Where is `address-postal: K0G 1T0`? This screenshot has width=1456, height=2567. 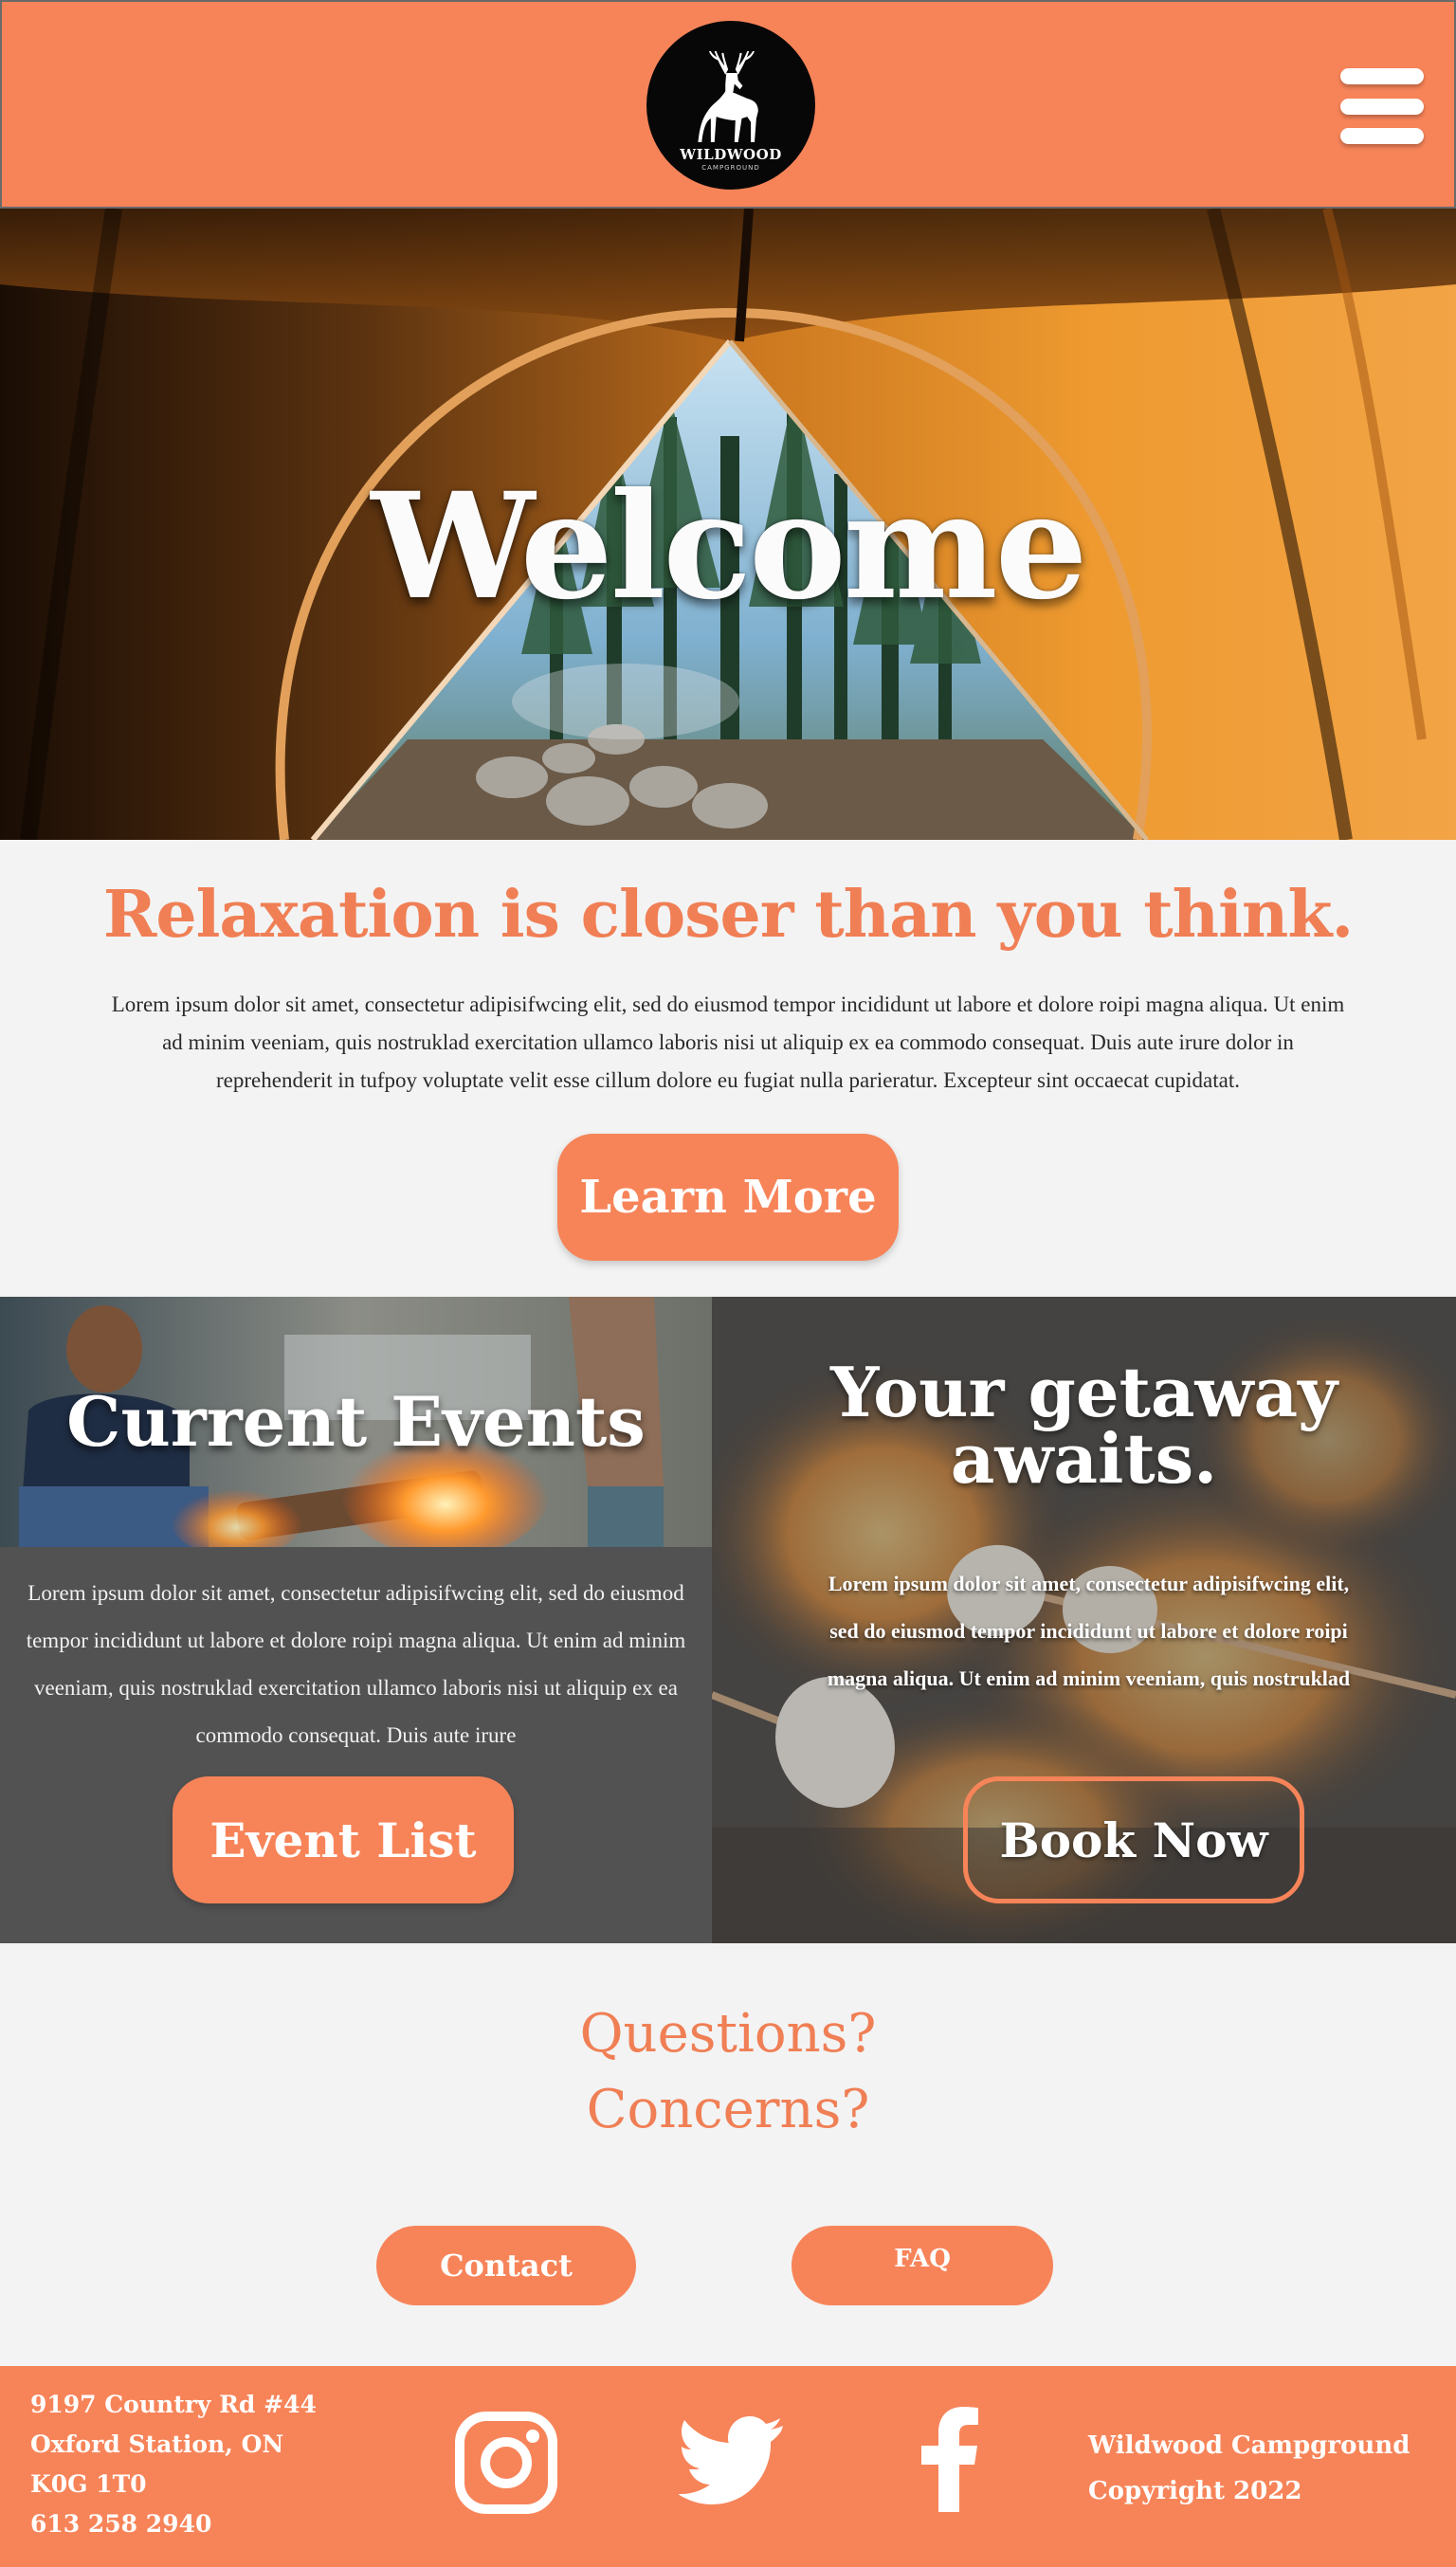
address-postal: K0G 1T0 is located at coordinates (88, 2484).